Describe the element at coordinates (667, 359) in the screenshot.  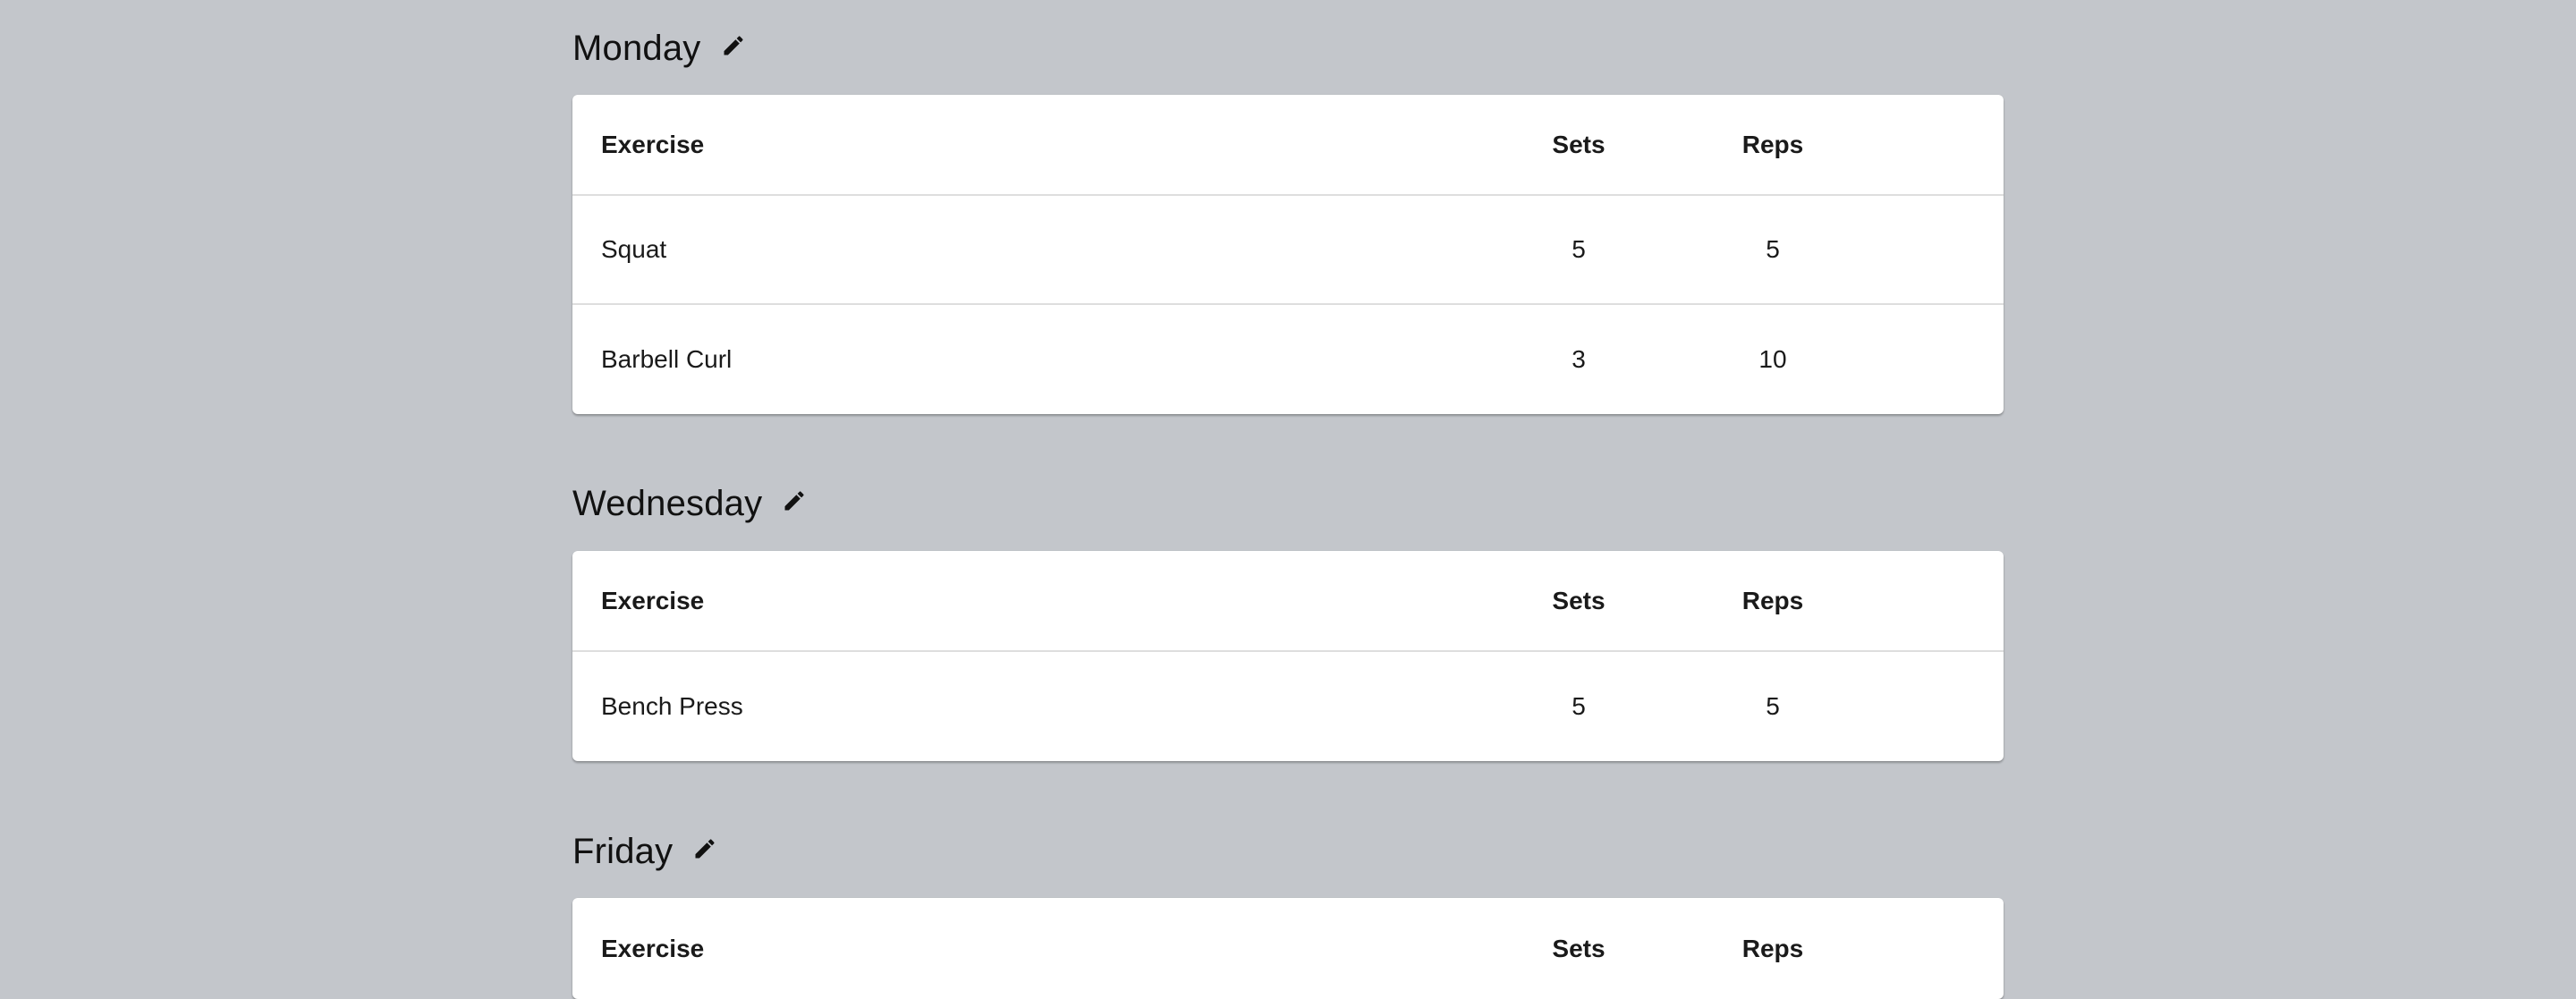
I see `exercise-name: Barbell Curl` at that location.